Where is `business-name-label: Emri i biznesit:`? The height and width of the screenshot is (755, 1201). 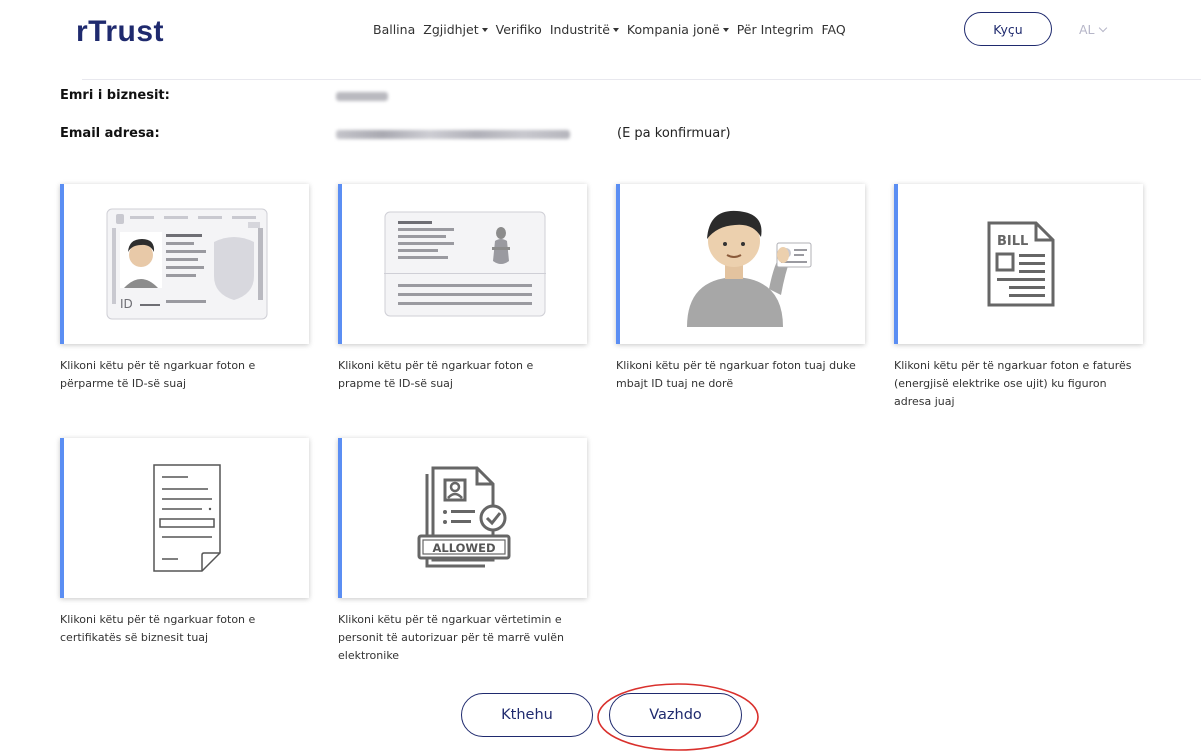 business-name-label: Emri i biznesit: is located at coordinates (115, 95).